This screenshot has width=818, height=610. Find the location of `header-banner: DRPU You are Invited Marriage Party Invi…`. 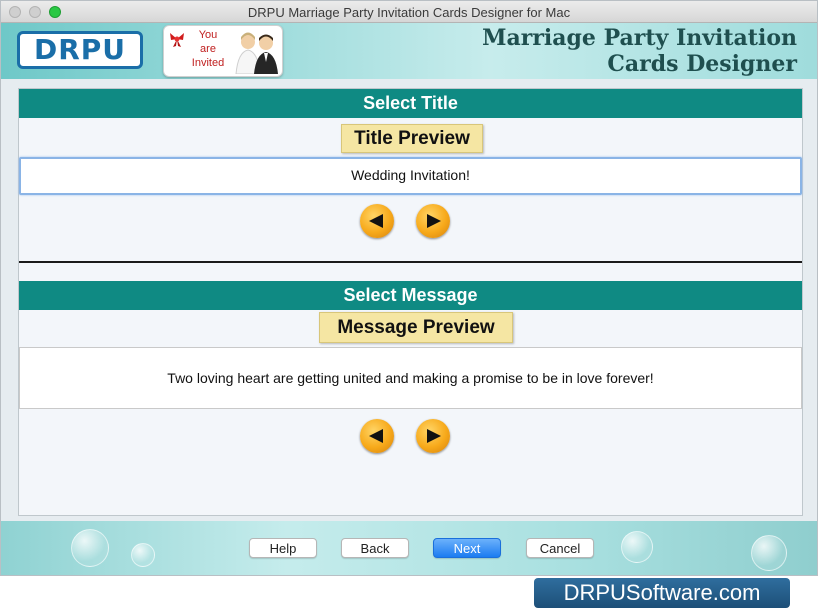

header-banner: DRPU You are Invited Marriage Party Invi… is located at coordinates (409, 51).